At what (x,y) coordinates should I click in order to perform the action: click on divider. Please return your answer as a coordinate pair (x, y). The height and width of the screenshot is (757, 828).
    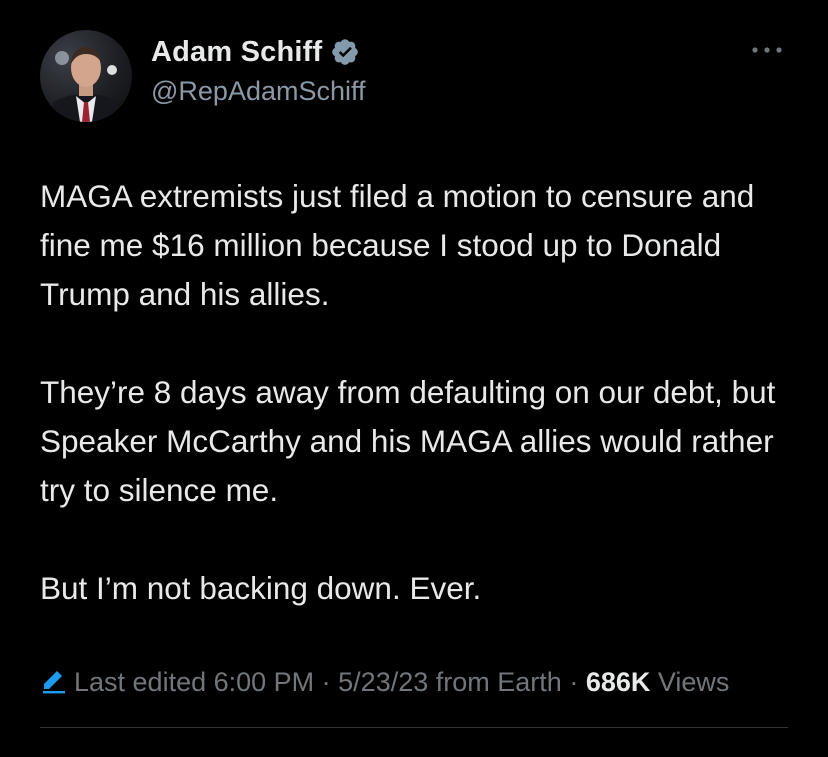
    Looking at the image, I should click on (414, 727).